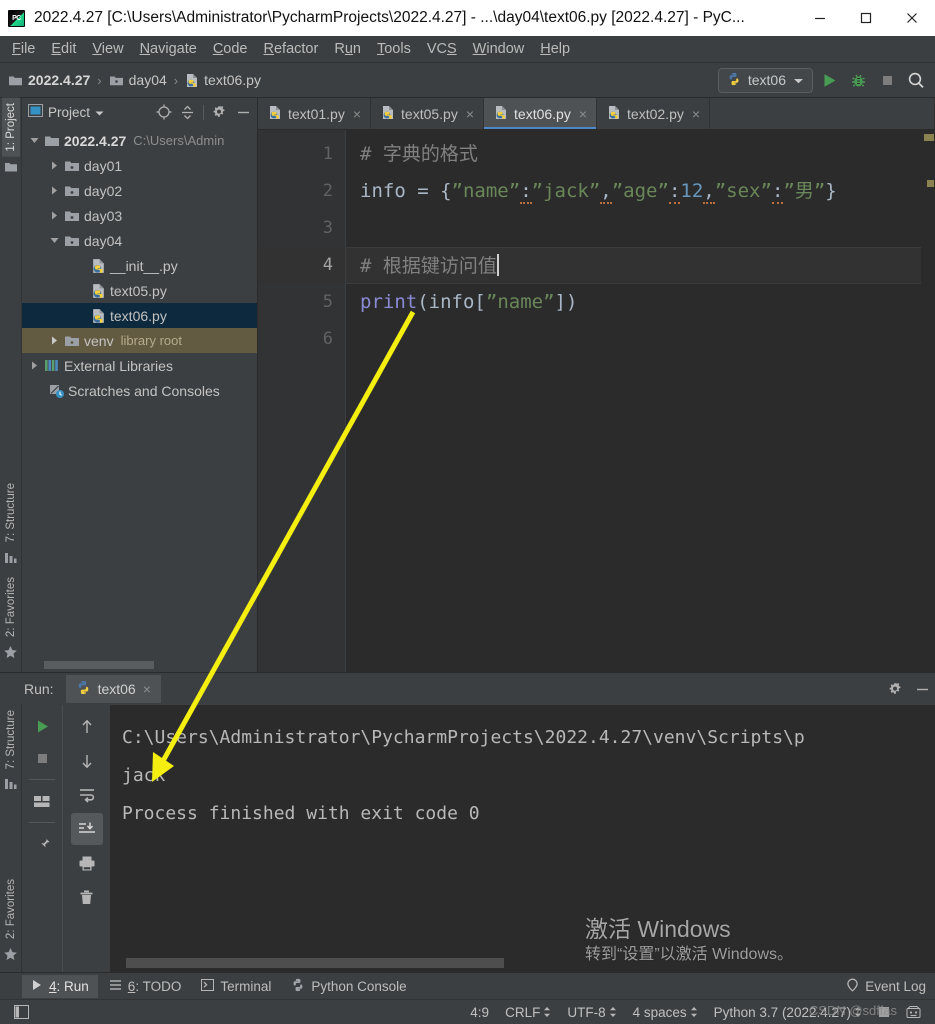  Describe the element at coordinates (230, 49) in the screenshot. I see `menu-code: Code` at that location.